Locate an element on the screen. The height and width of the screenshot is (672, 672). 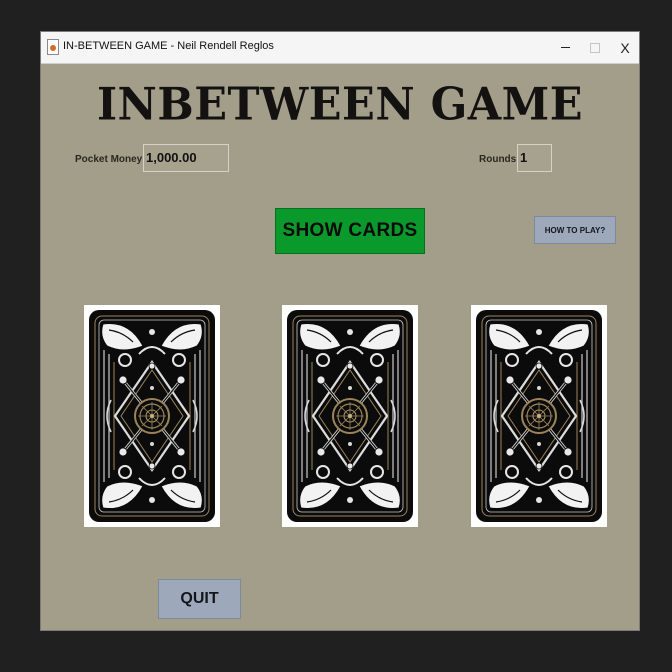
show-cards-button: SHOW CARDS is located at coordinates (350, 231).